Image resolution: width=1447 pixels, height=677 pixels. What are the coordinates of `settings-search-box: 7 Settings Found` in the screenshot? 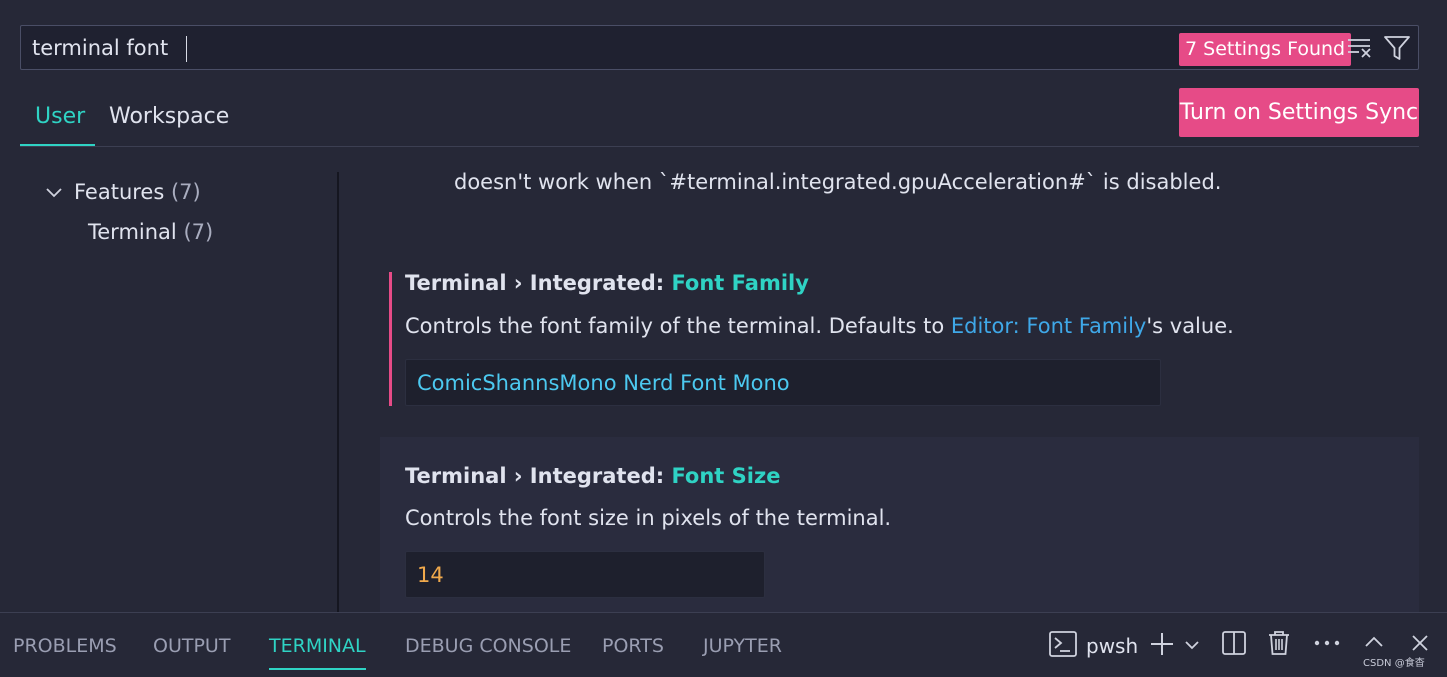 It's located at (719, 47).